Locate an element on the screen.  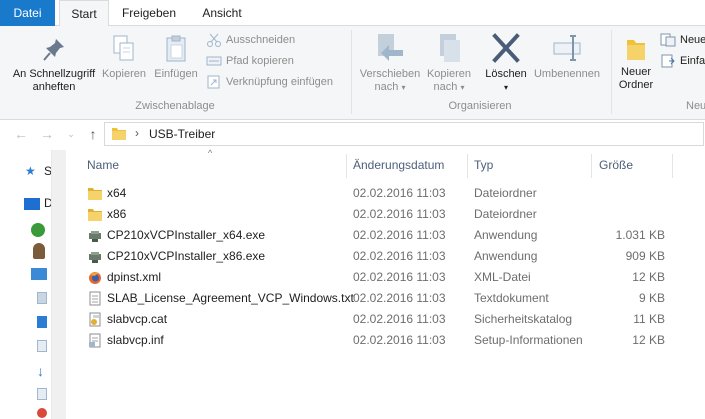
new-item-icon is located at coordinates (668, 40).